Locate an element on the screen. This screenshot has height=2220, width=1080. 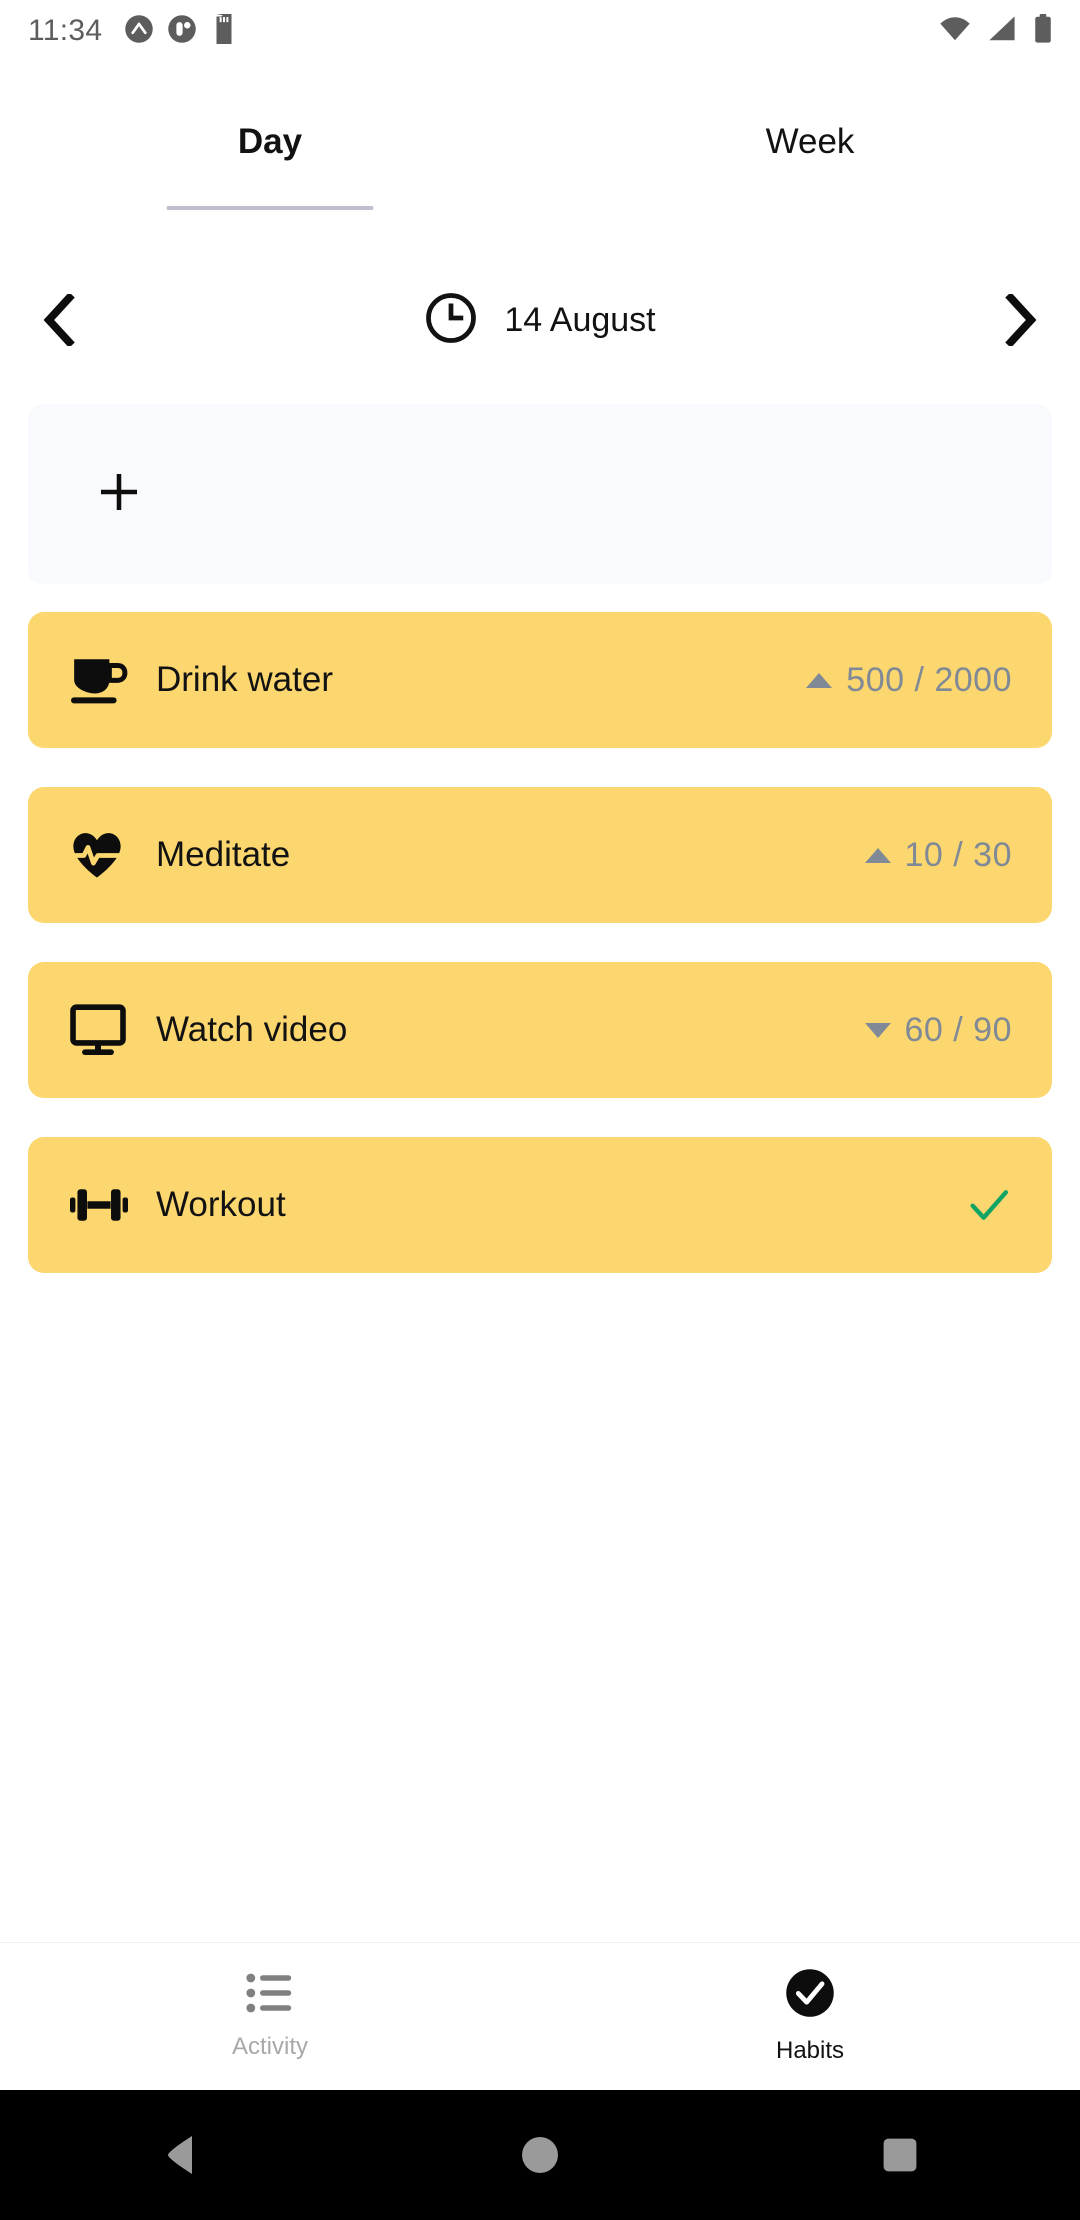
tab-day: Day is located at coordinates (270, 157).